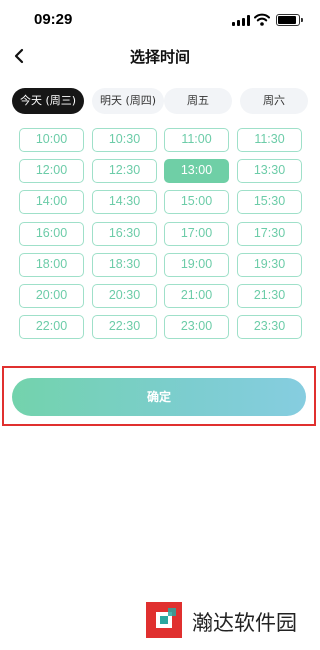 The height and width of the screenshot is (650, 320). I want to click on time-slot: 22:00, so click(51, 327).